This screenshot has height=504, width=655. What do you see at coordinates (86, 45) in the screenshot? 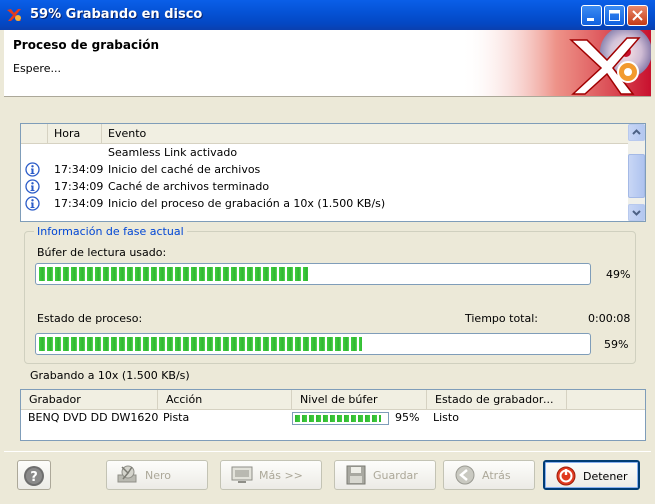
I see `page-title: Proceso de grabación` at bounding box center [86, 45].